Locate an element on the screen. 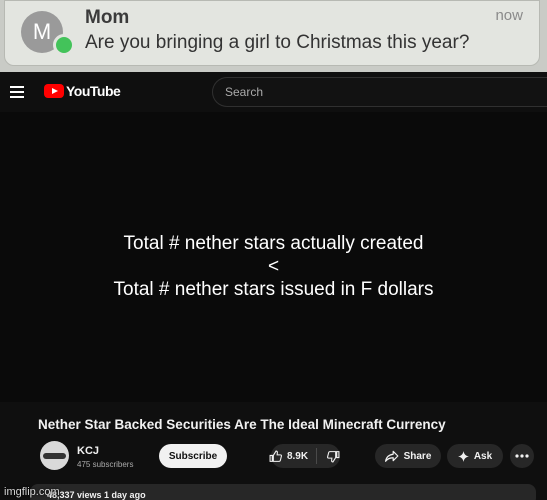  avatar-art is located at coordinates (54, 456).